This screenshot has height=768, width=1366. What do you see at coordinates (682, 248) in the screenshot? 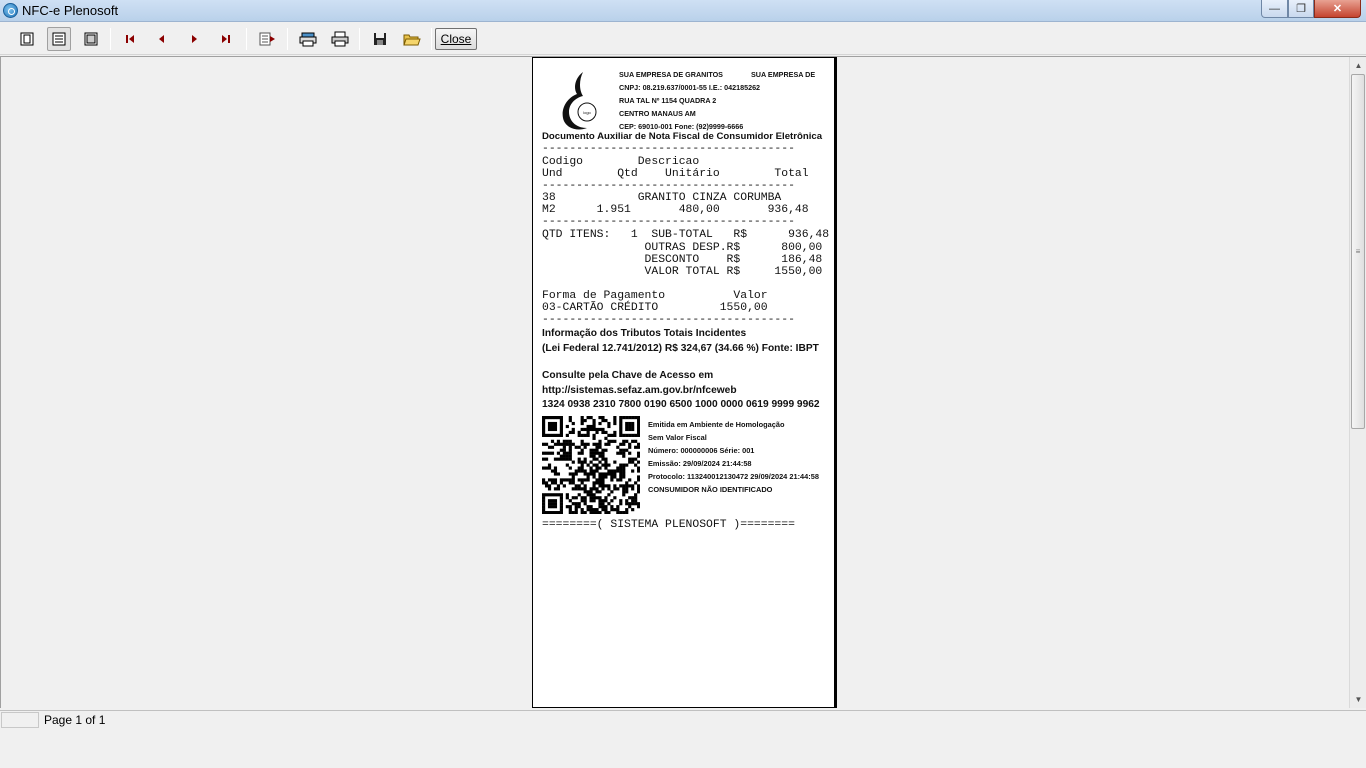
I see `totals-outras: OUTRAS DESP.R$ 800,00` at bounding box center [682, 248].